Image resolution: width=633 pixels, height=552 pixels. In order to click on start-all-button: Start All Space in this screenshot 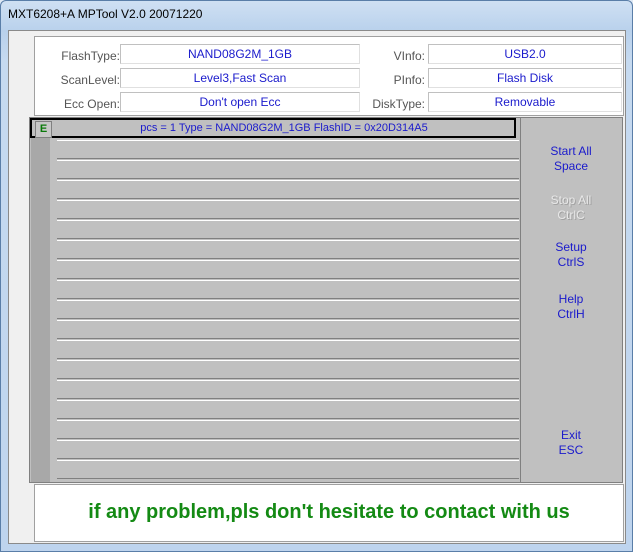, I will do `click(571, 159)`.